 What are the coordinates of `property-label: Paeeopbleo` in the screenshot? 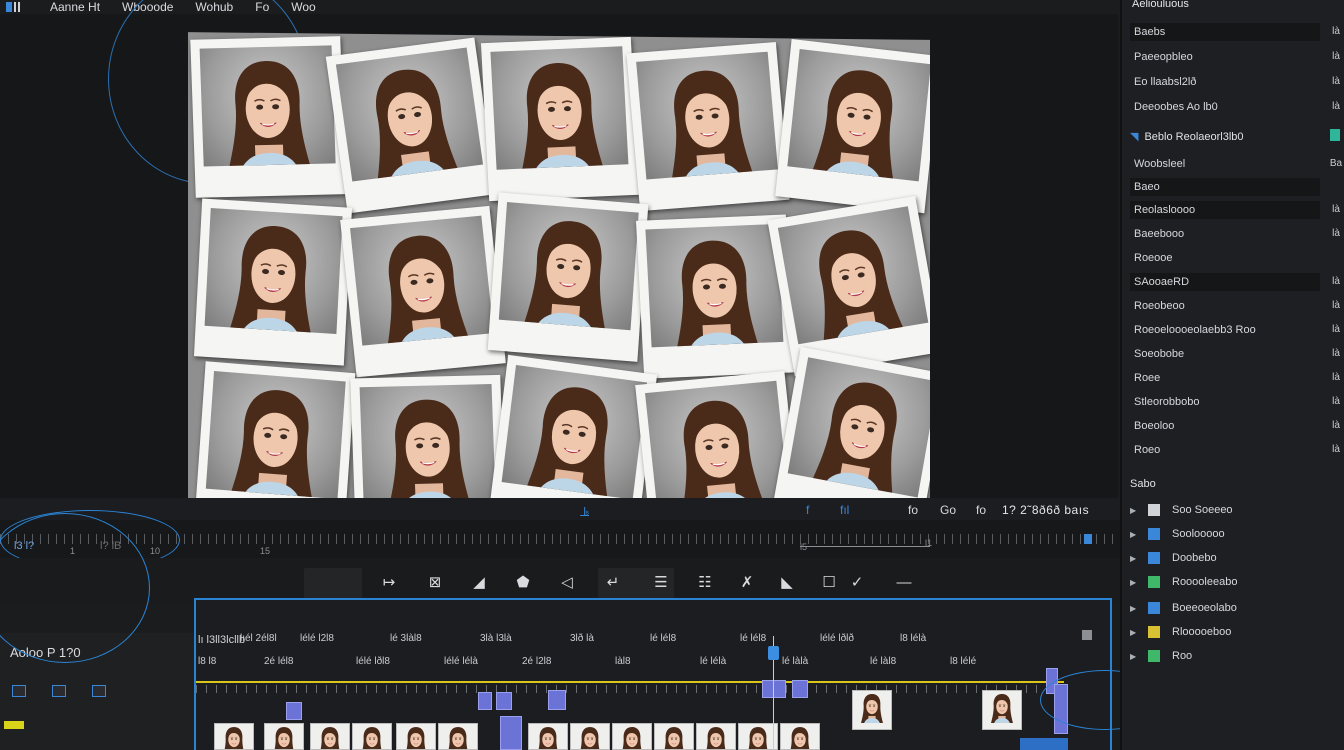 It's located at (1163, 57).